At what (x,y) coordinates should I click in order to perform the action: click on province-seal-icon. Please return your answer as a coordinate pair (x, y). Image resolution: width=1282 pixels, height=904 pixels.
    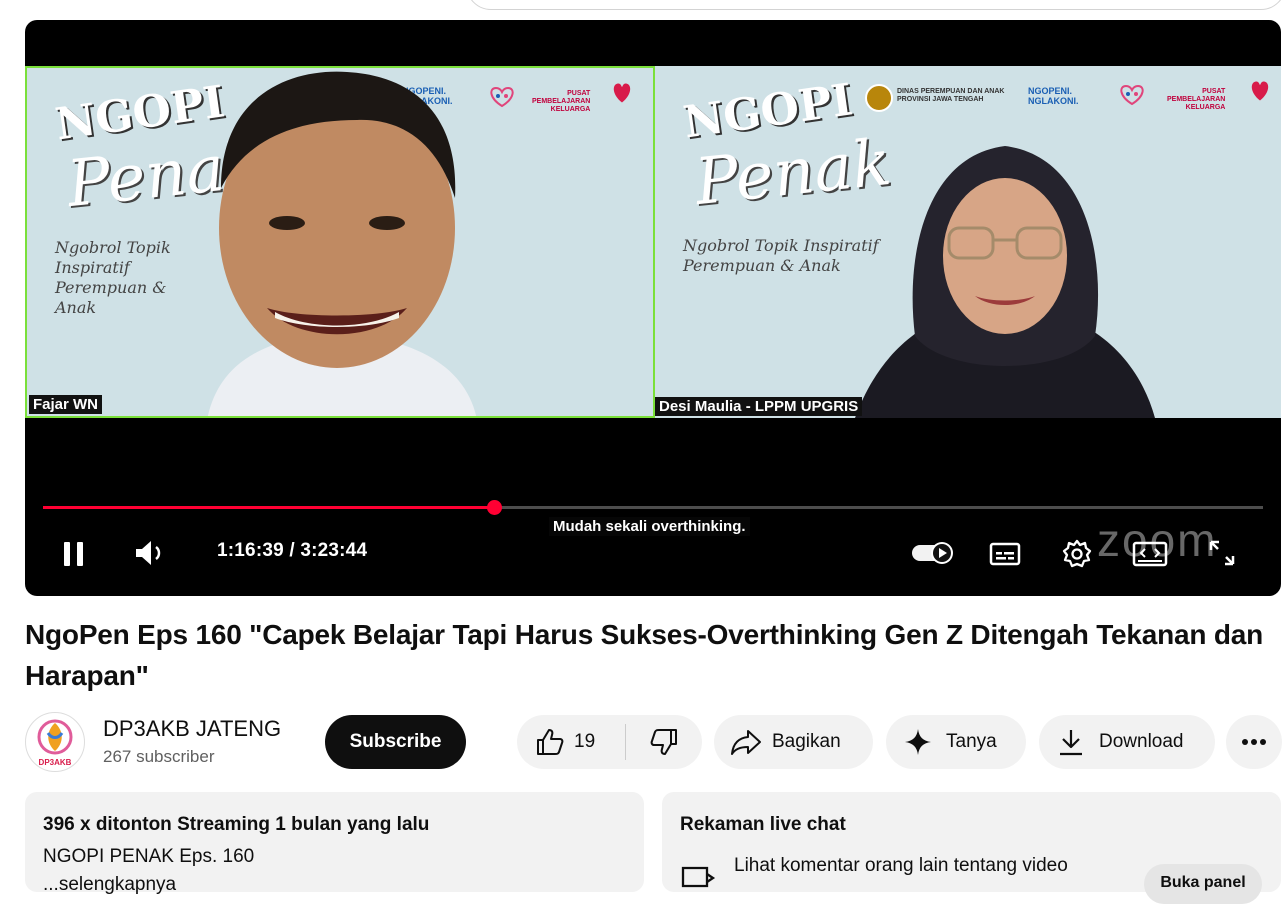
    Looking at the image, I should click on (879, 98).